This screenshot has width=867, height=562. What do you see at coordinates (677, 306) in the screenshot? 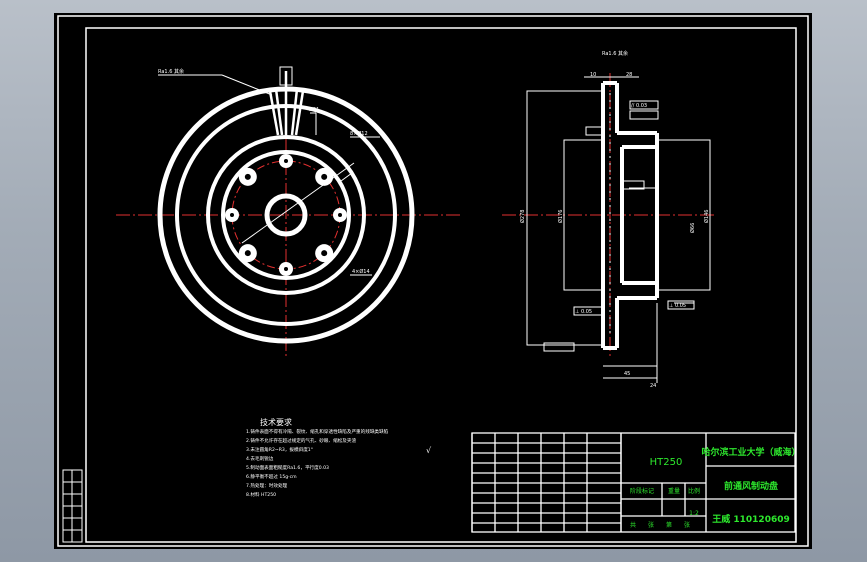
I see `label-flat-bottom: ⊥ 0.05` at bounding box center [677, 306].